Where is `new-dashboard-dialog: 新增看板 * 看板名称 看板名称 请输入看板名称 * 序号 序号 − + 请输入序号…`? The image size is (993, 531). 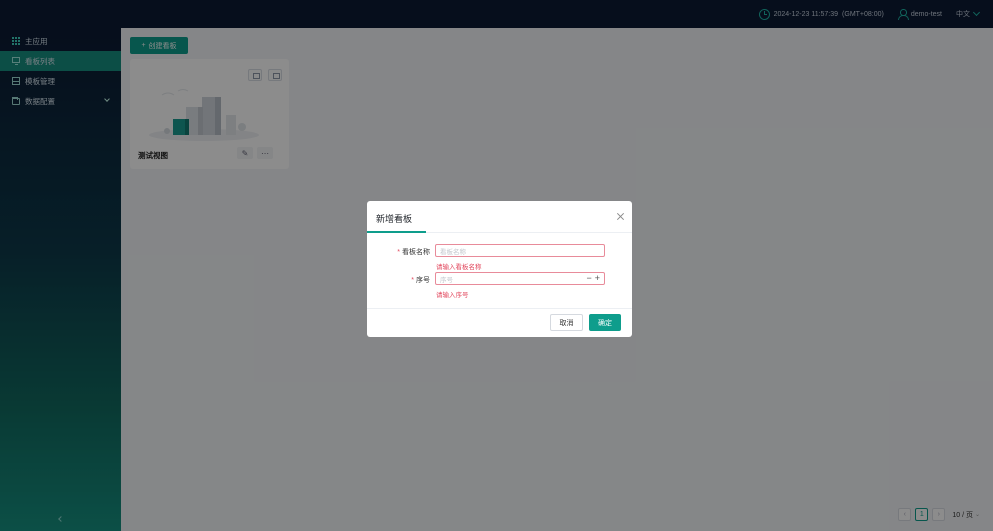
new-dashboard-dialog: 新增看板 * 看板名称 看板名称 请输入看板名称 * 序号 序号 − + 请输入序号… is located at coordinates (499, 269).